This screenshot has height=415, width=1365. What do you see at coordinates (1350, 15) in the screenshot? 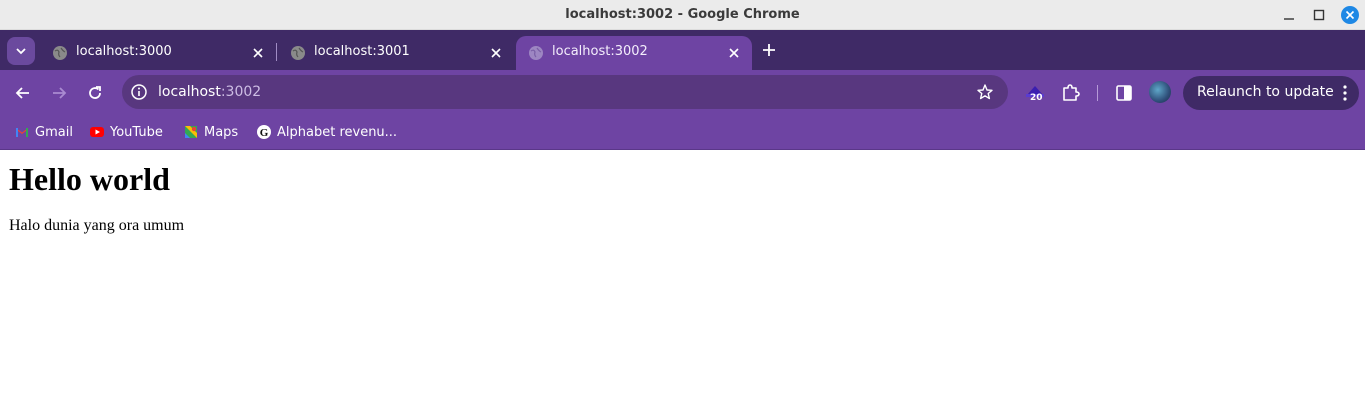
I see `close-window-icon` at bounding box center [1350, 15].